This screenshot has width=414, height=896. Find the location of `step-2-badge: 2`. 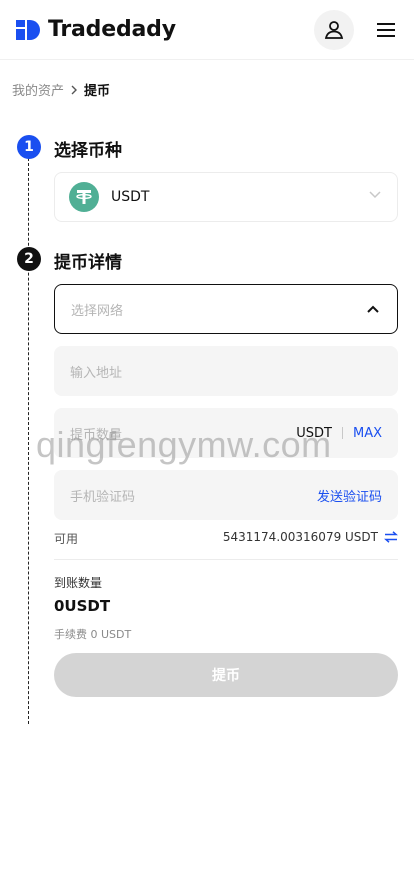

step-2-badge: 2 is located at coordinates (29, 259).